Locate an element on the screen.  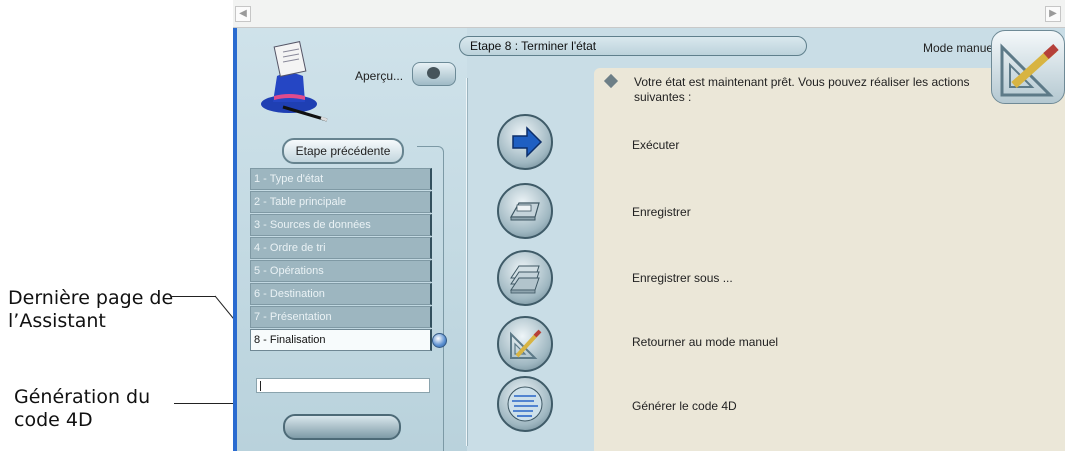
manual-mode-corner-button is located at coordinates (1028, 67).